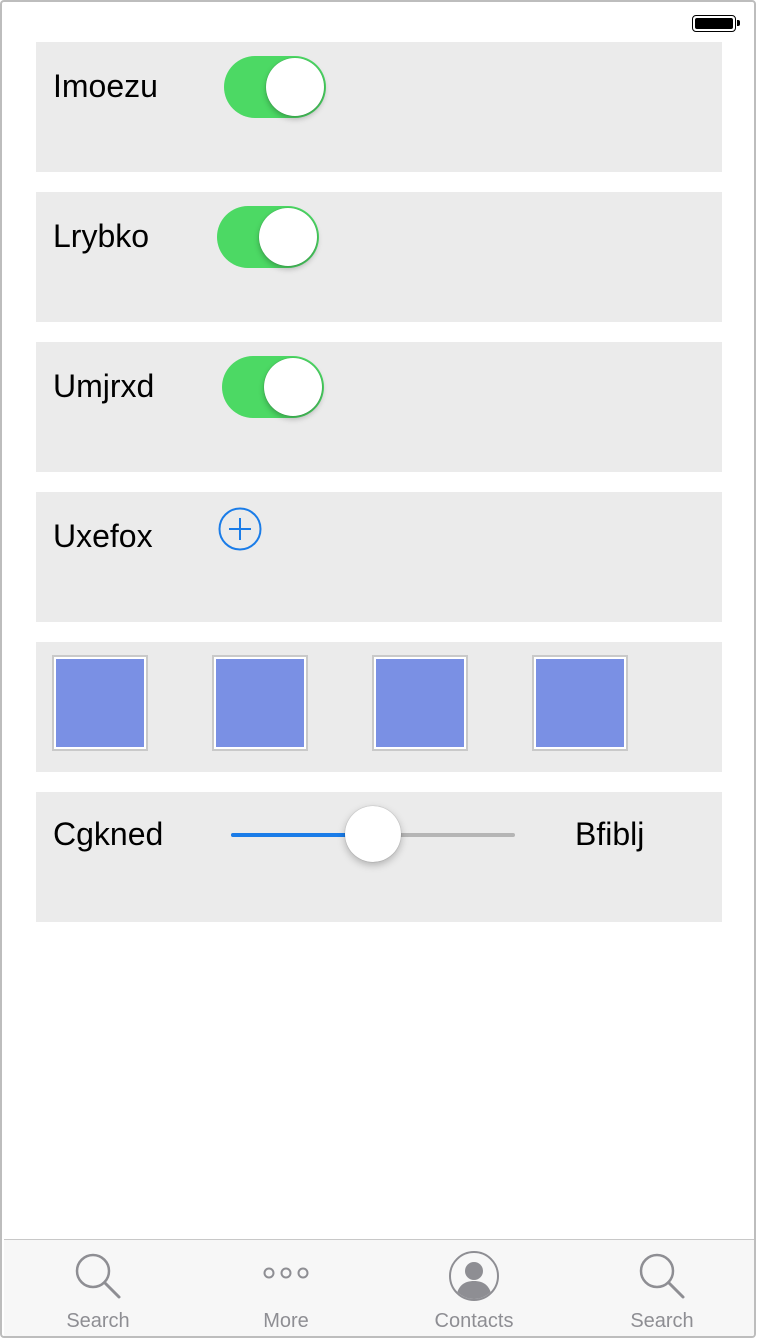 This screenshot has height=1340, width=760. I want to click on tab-label: Contacts, so click(474, 1321).